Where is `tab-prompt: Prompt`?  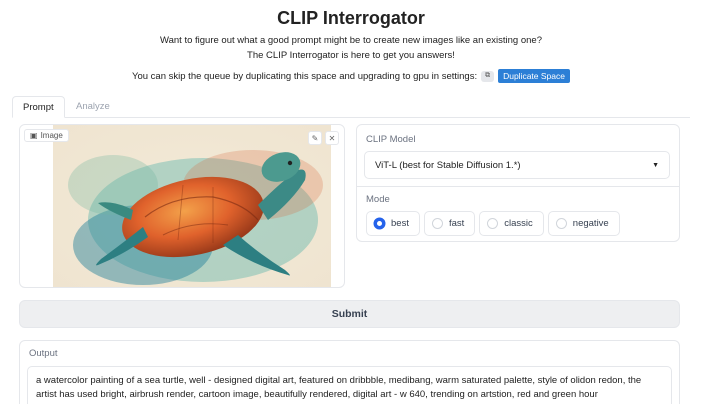
tab-prompt: Prompt is located at coordinates (38, 107).